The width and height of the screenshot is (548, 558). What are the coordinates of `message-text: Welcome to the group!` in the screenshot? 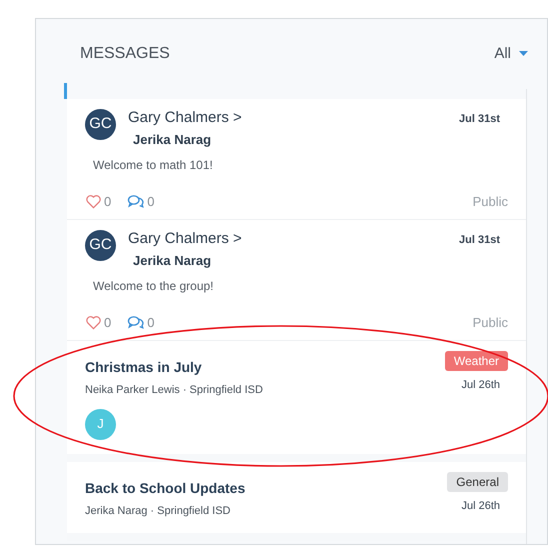 It's located at (154, 286).